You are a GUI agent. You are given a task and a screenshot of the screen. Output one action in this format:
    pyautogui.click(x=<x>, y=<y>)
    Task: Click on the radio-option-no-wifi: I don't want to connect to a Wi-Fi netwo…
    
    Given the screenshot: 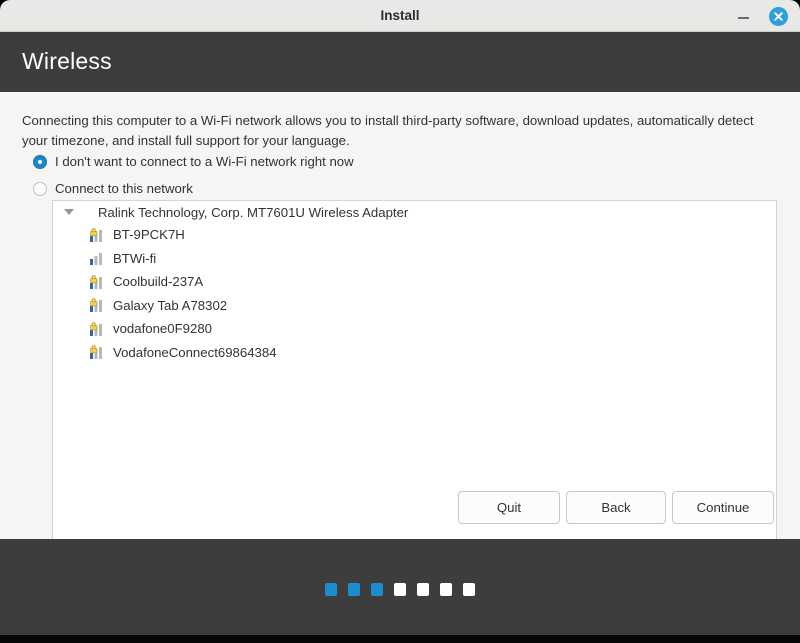 What is the action you would take?
    pyautogui.click(x=193, y=161)
    